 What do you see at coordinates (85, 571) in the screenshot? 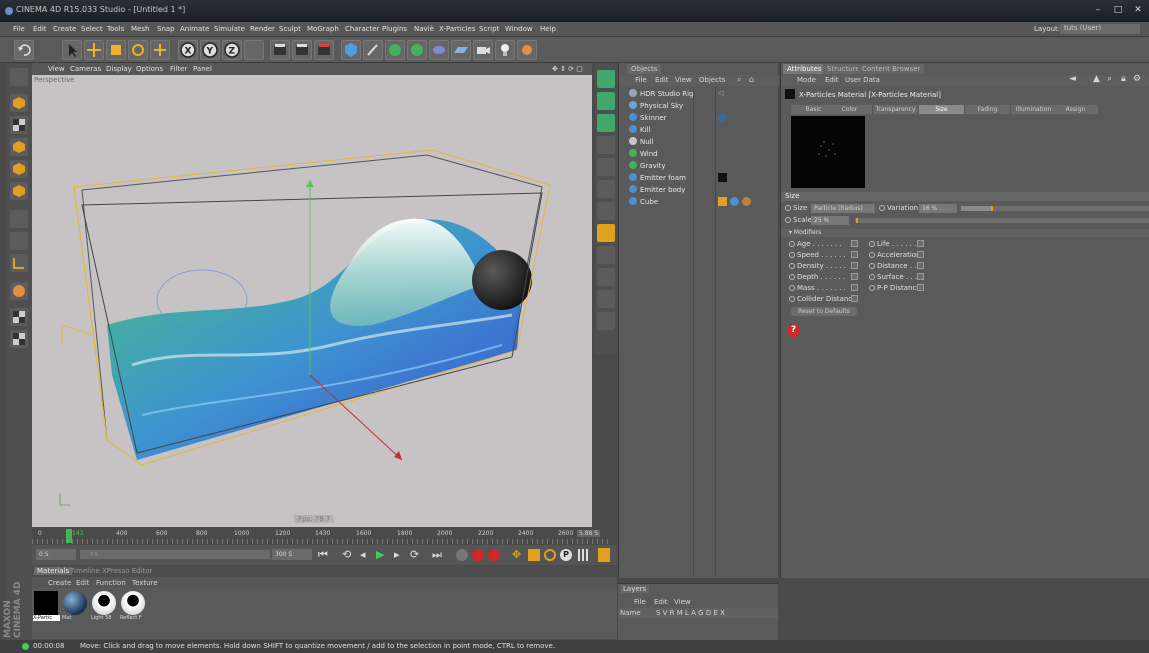
I see `timeline-tab: Timeline` at bounding box center [85, 571].